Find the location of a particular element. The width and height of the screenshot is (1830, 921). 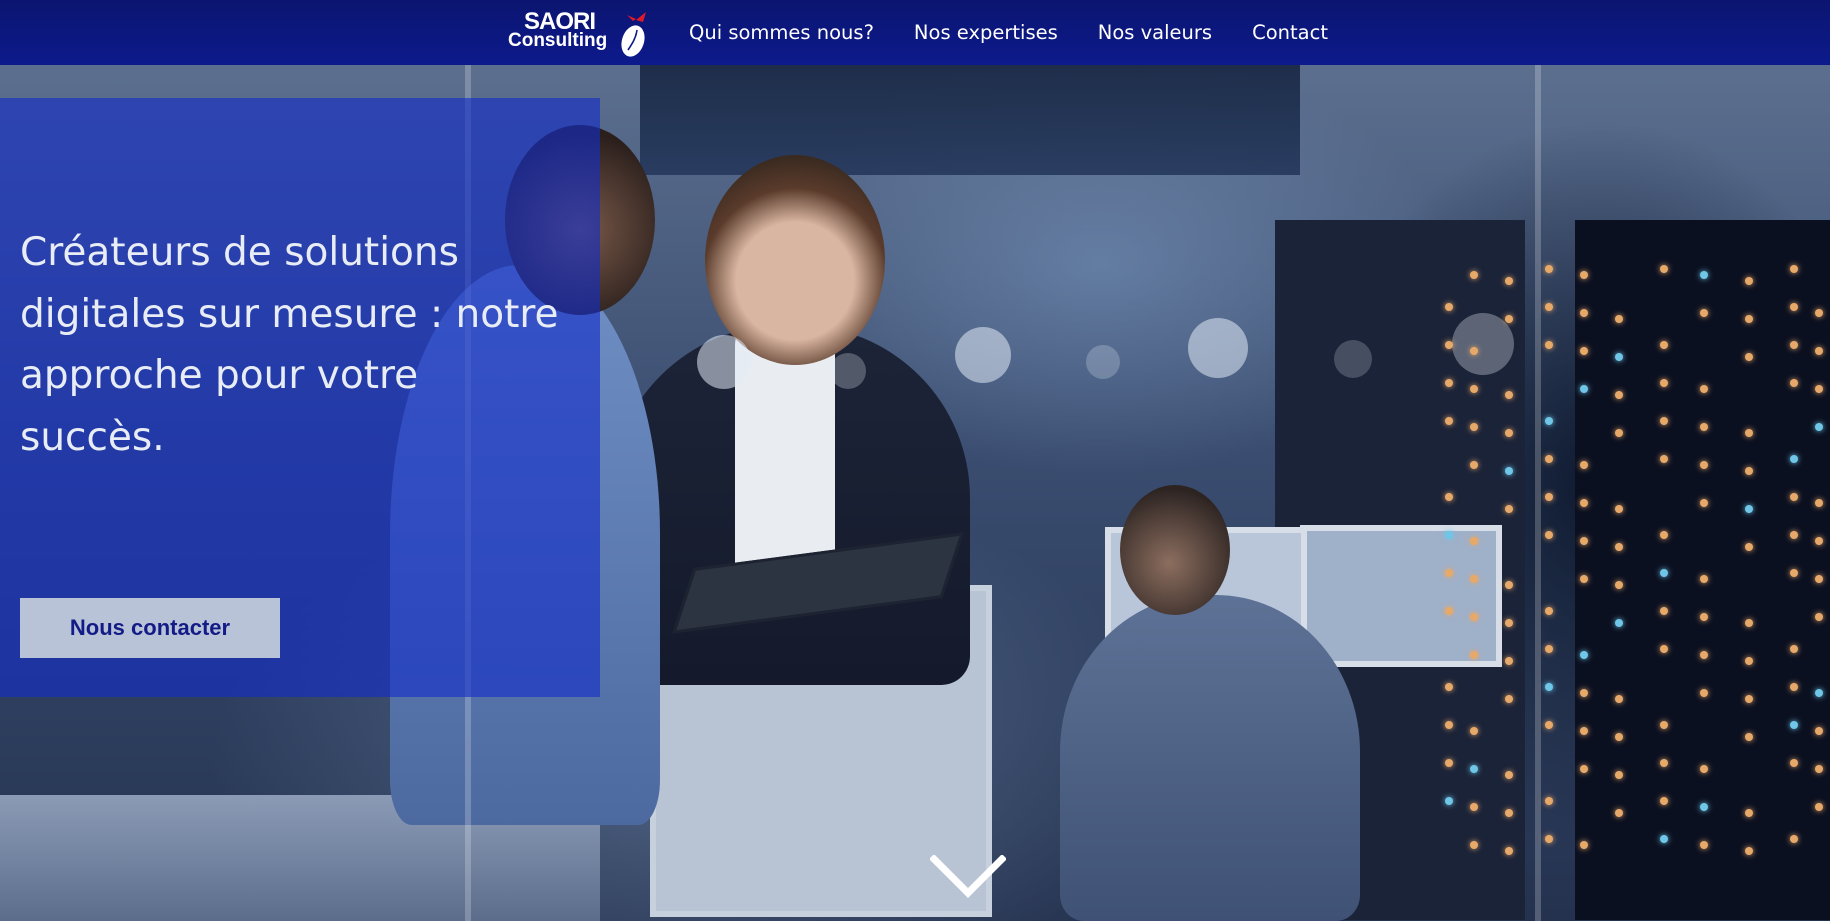

logo: SAORI Consulting is located at coordinates (580, 33).